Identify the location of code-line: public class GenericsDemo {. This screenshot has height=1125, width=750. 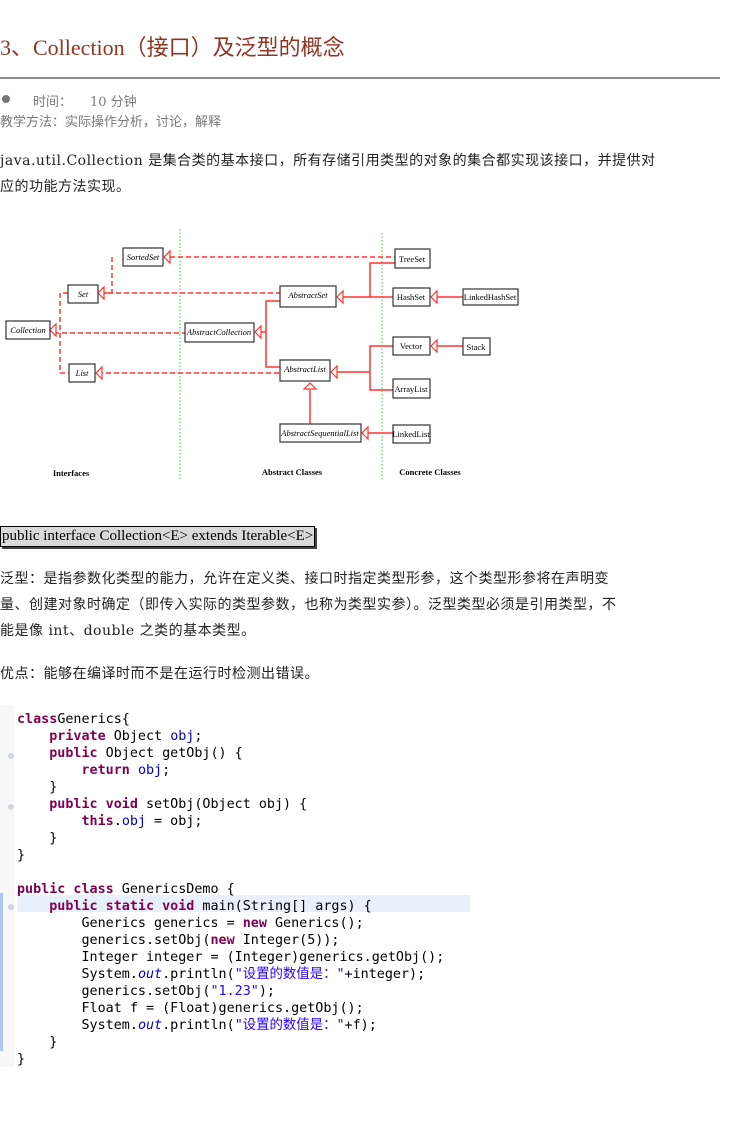
(126, 889).